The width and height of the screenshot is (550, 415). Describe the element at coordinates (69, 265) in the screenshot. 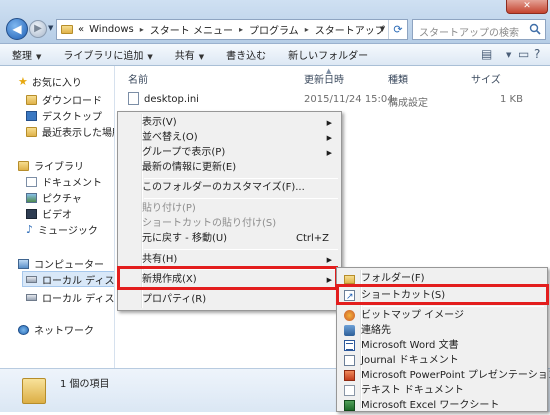

I see `nav-label: コンピューター` at that location.